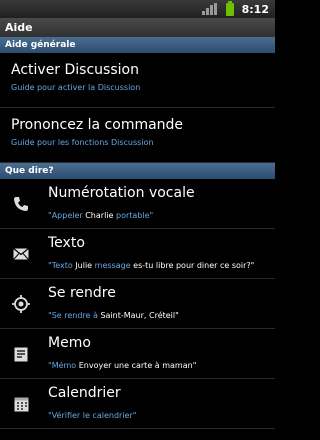 Image resolution: width=320 pixels, height=440 pixels. What do you see at coordinates (75, 70) in the screenshot?
I see `help-item-title: Activer Discussion` at bounding box center [75, 70].